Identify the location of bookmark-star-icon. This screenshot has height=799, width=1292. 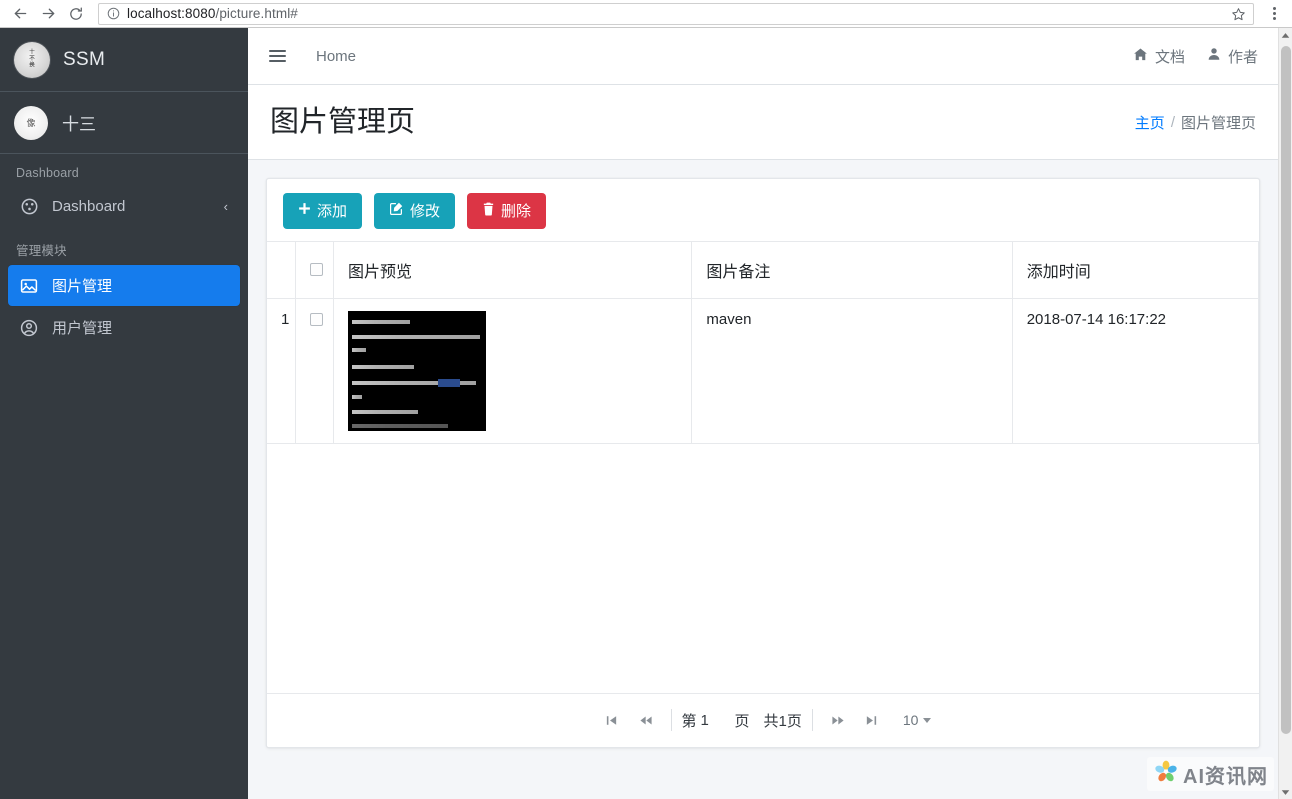
(1238, 17).